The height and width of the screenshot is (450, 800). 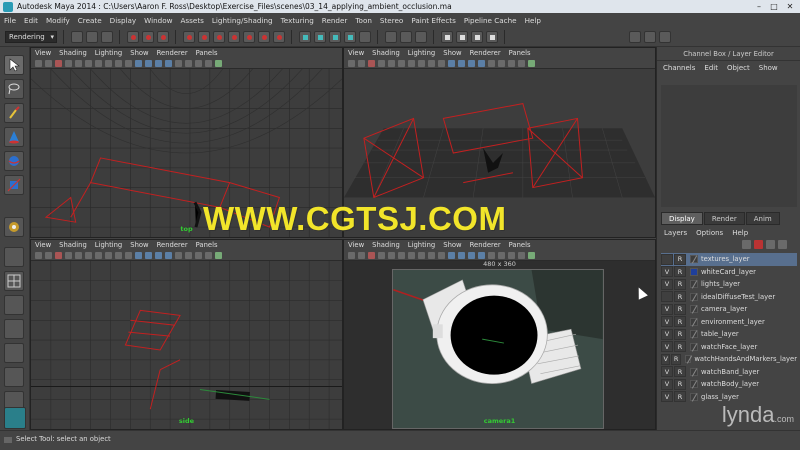 I want to click on select-object-icon, so click(x=148, y=36).